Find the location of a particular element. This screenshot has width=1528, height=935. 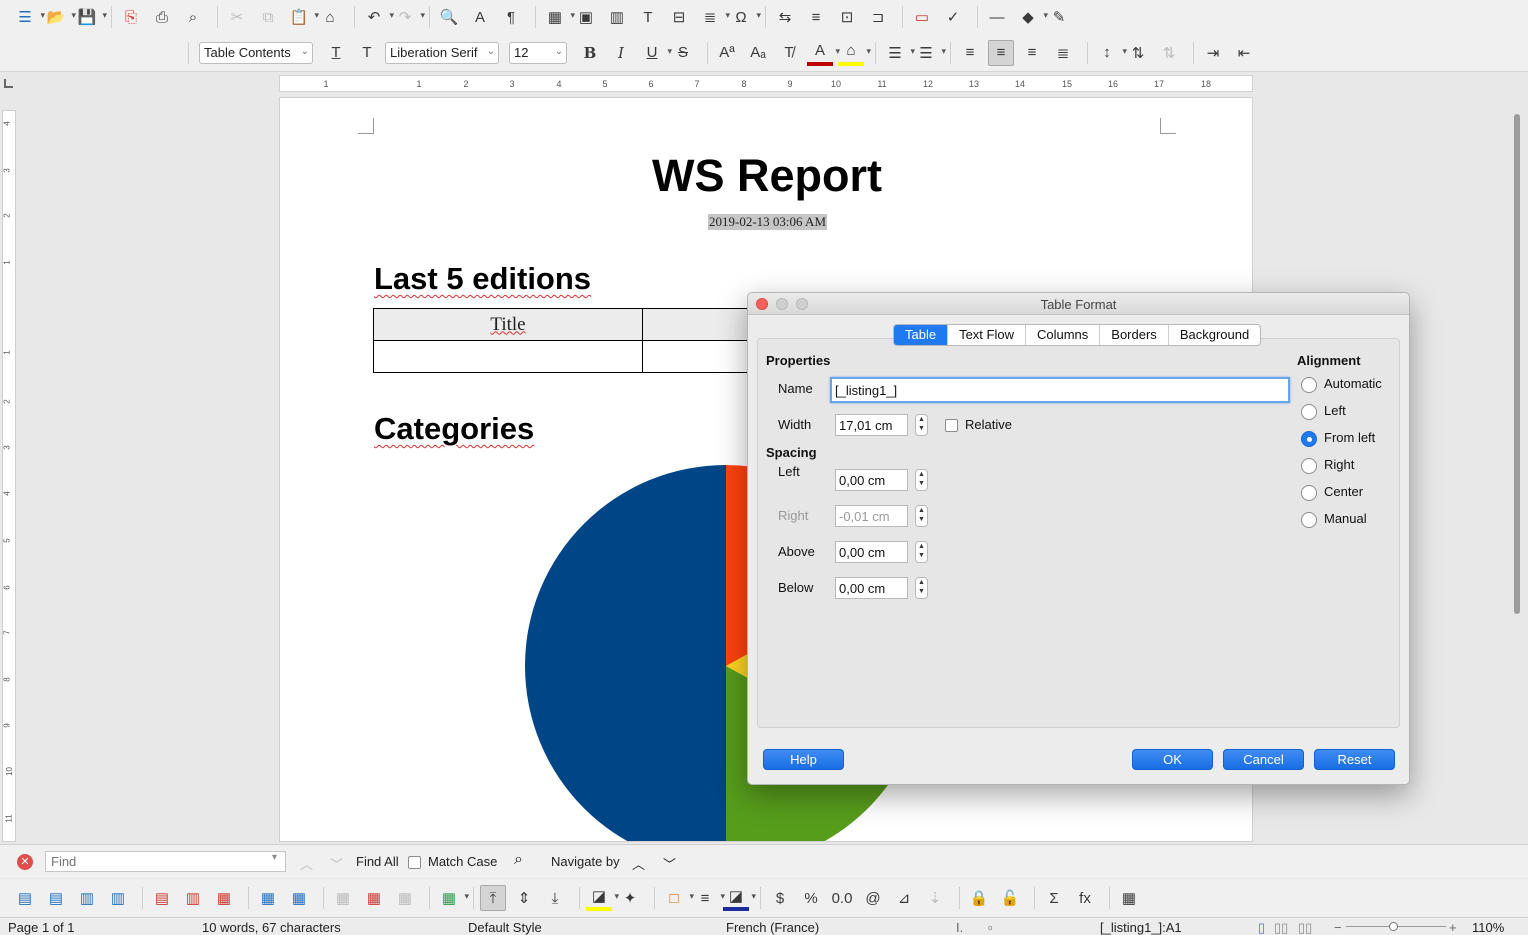

table-cell-background-icon: ◪ is located at coordinates (602, 898).